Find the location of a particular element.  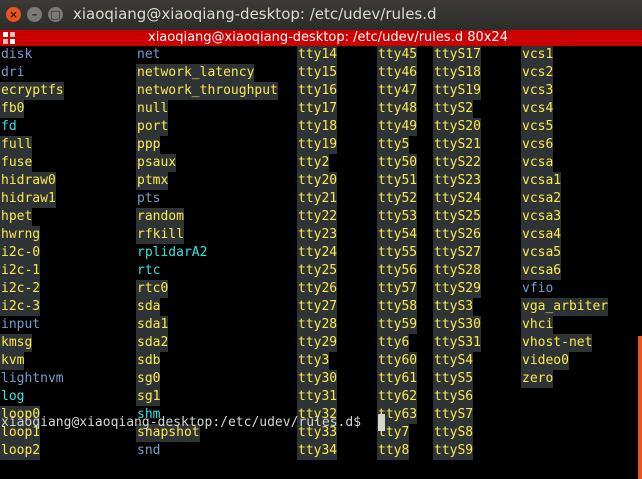

file-entry: tty58 is located at coordinates (397, 307).